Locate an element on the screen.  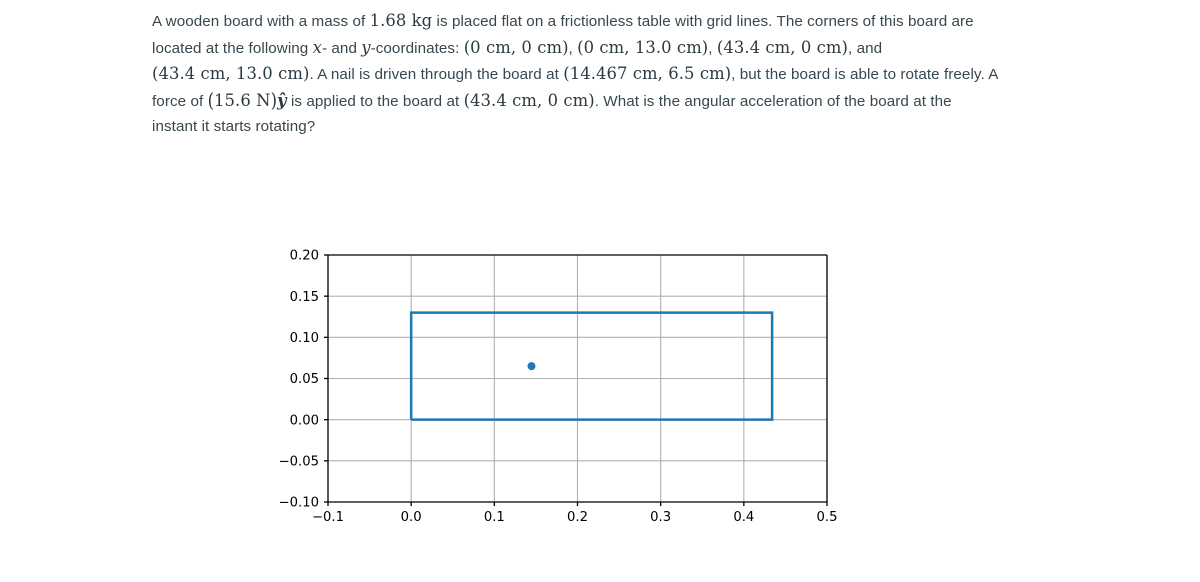
y-tick-label: 0.00 is located at coordinates (304, 420).